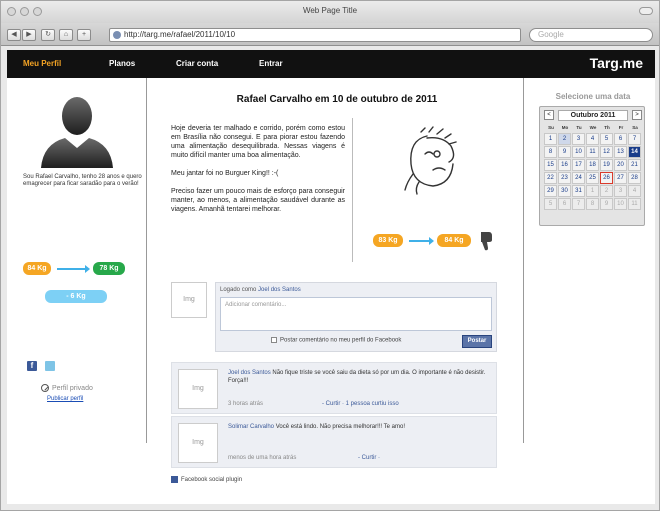 This screenshot has width=660, height=511. What do you see at coordinates (620, 178) in the screenshot?
I see `calendar-day: 27` at bounding box center [620, 178].